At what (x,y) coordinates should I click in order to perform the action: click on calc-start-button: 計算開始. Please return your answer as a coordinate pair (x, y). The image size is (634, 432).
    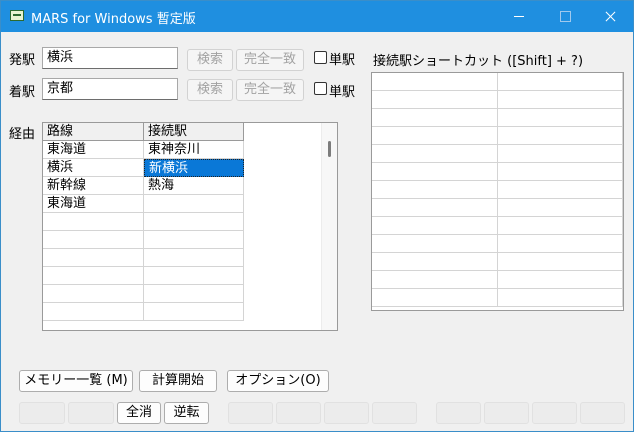
    Looking at the image, I should click on (178, 381).